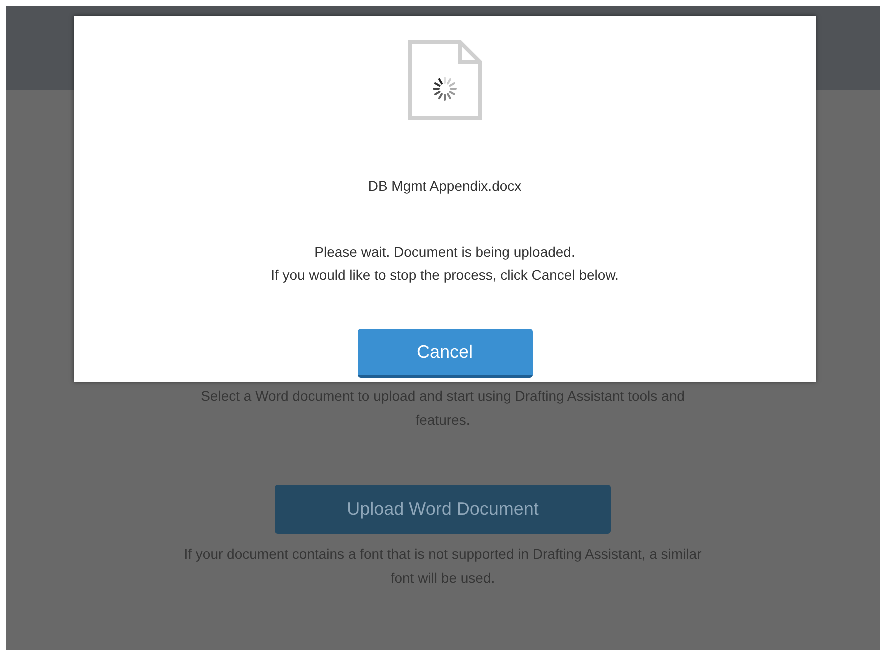  I want to click on upload-word-document-button: Upload Word Document, so click(443, 509).